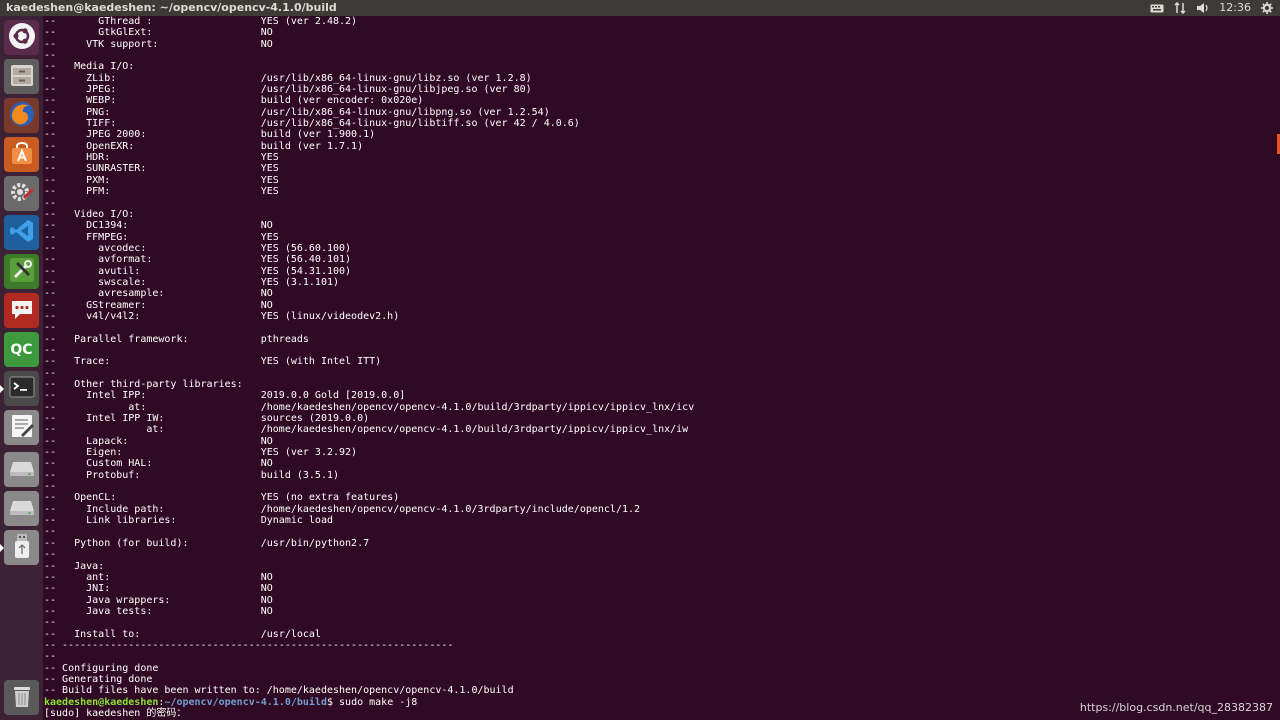  I want to click on terminal-line: -- GThread : YES (ver 2.48.2), so click(201, 21).